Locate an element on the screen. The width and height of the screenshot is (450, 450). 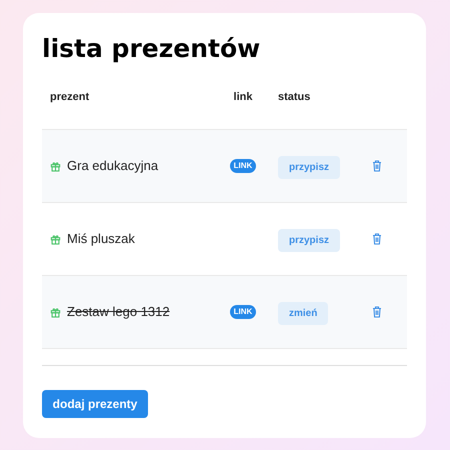
column-header: prezent is located at coordinates (70, 96).